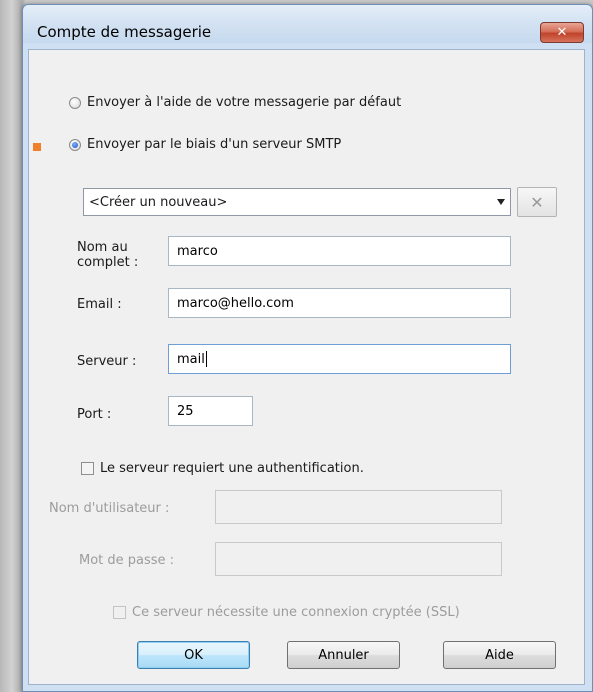 The image size is (593, 692). I want to click on delete-server-button: ✕, so click(537, 202).